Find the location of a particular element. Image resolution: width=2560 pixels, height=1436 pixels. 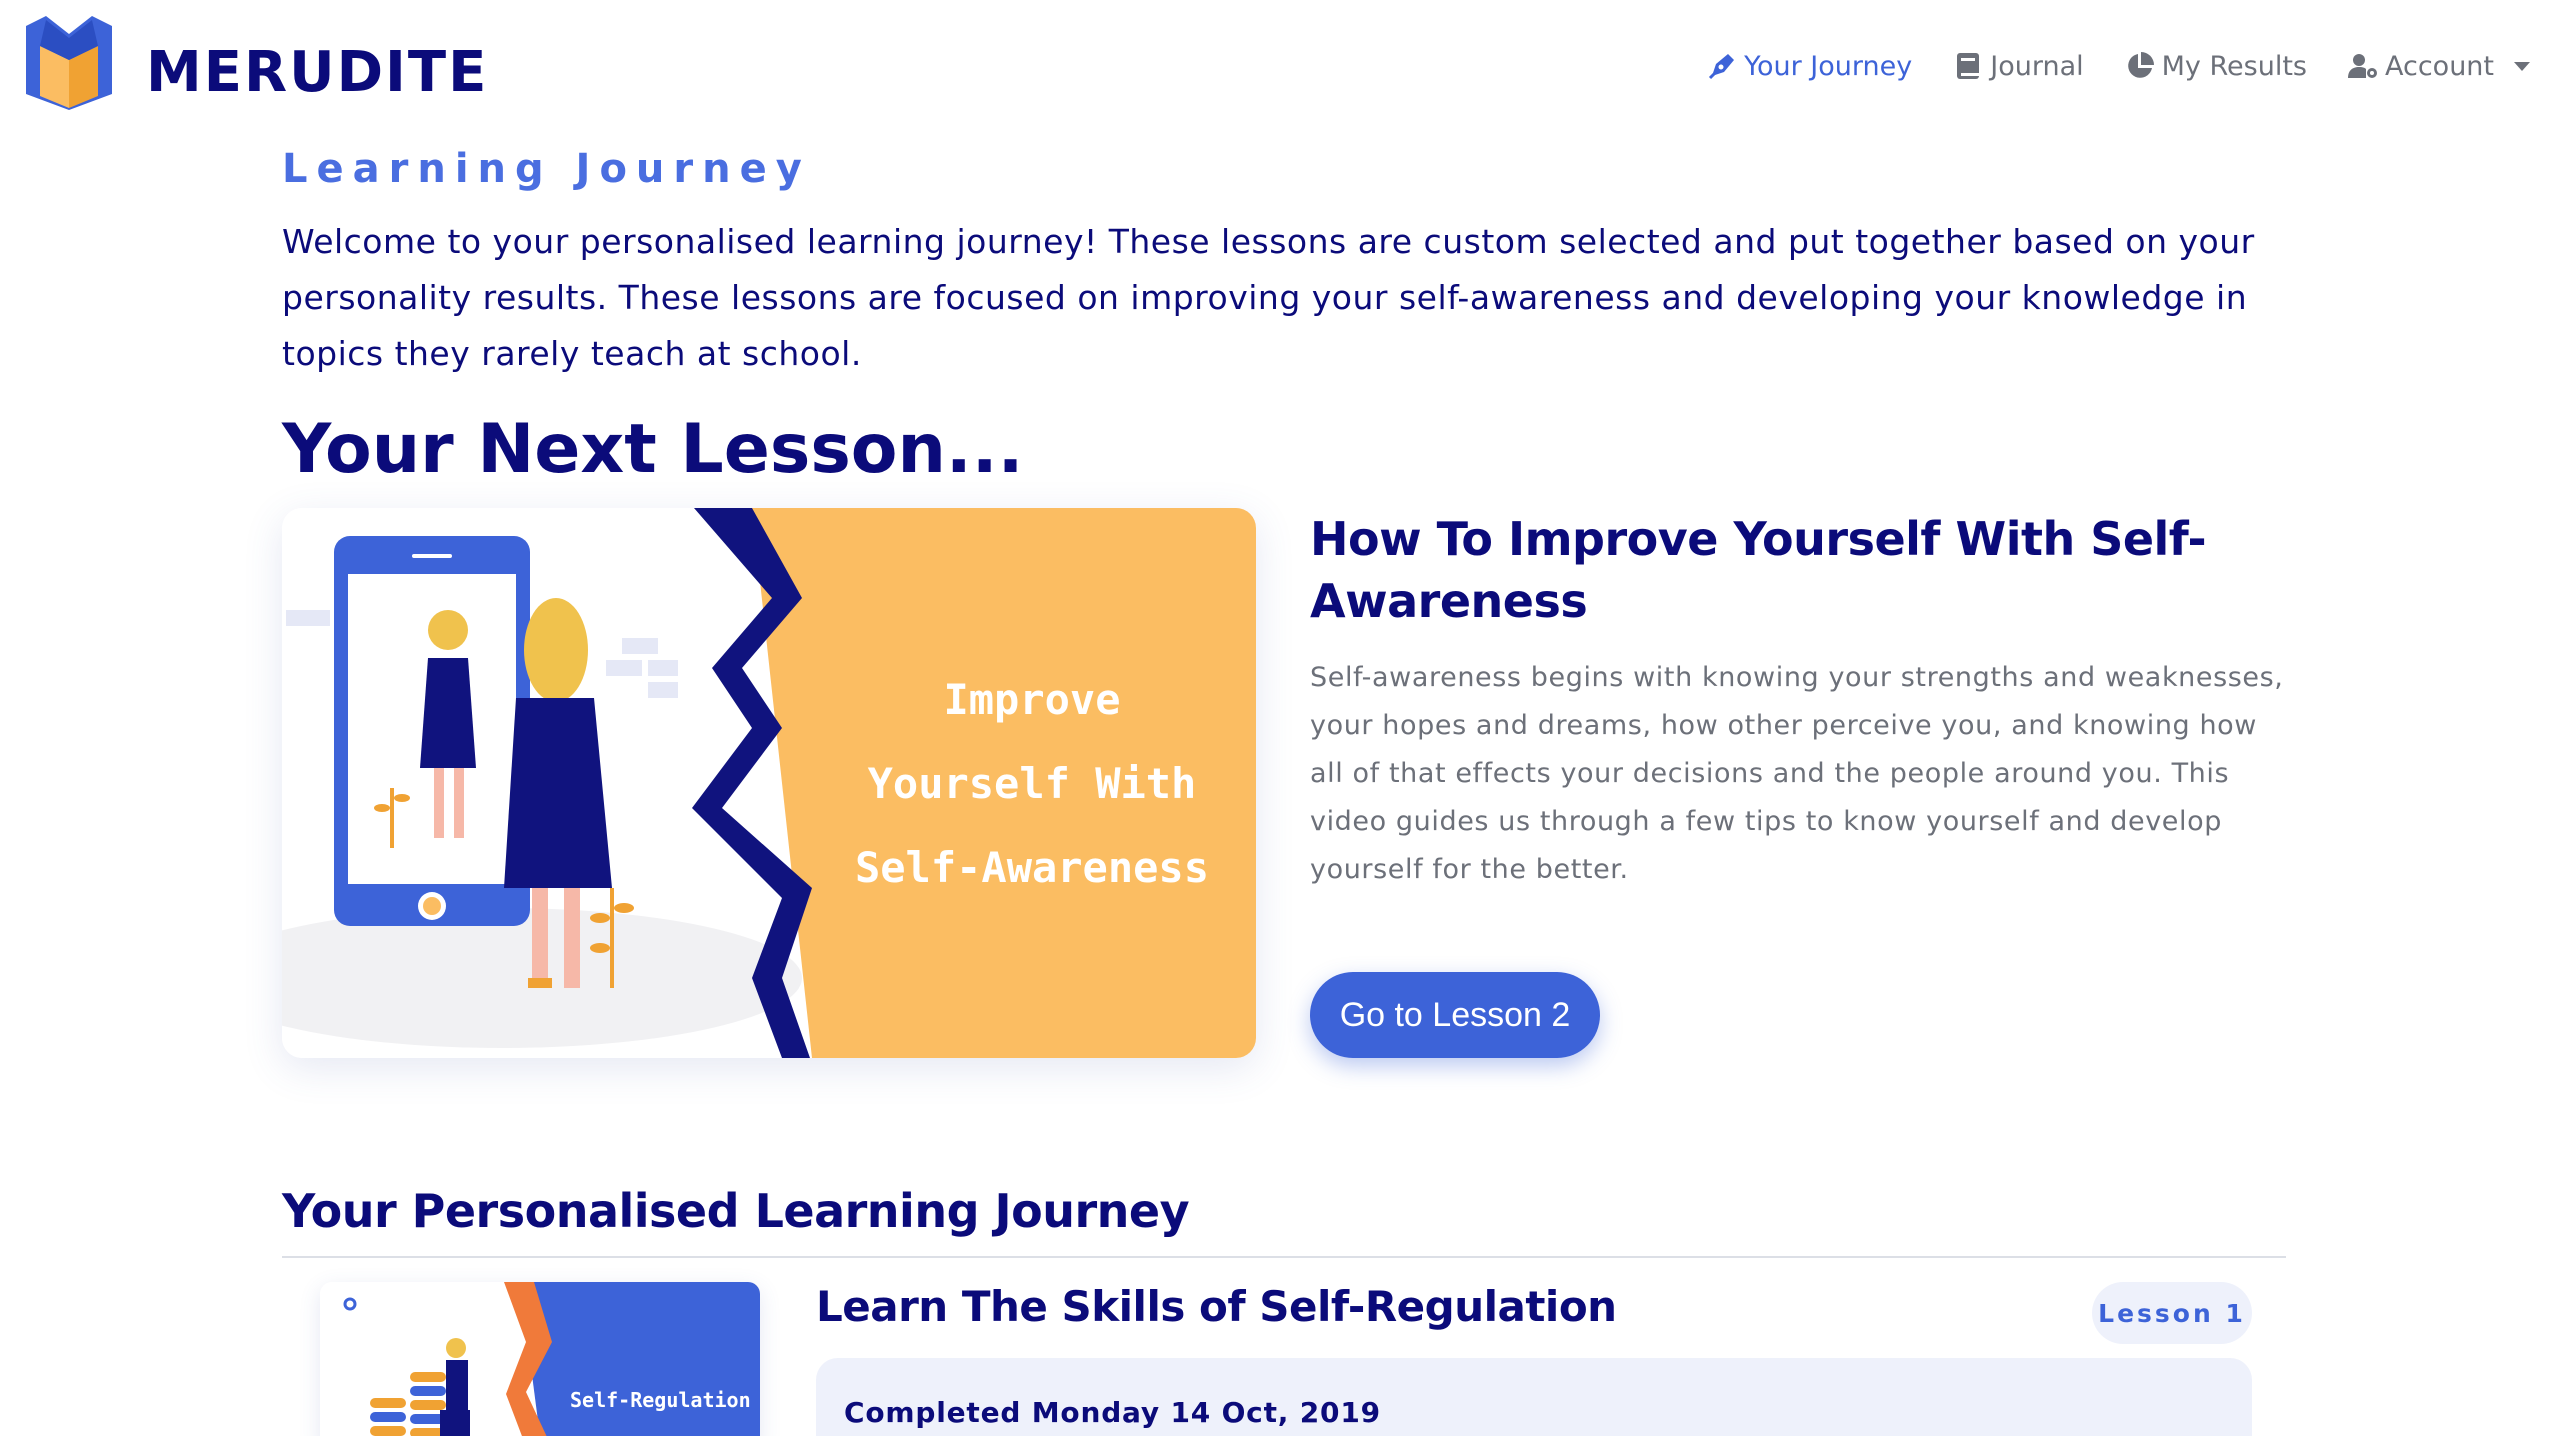

self-regulation-illustration is located at coordinates (540, 1359).